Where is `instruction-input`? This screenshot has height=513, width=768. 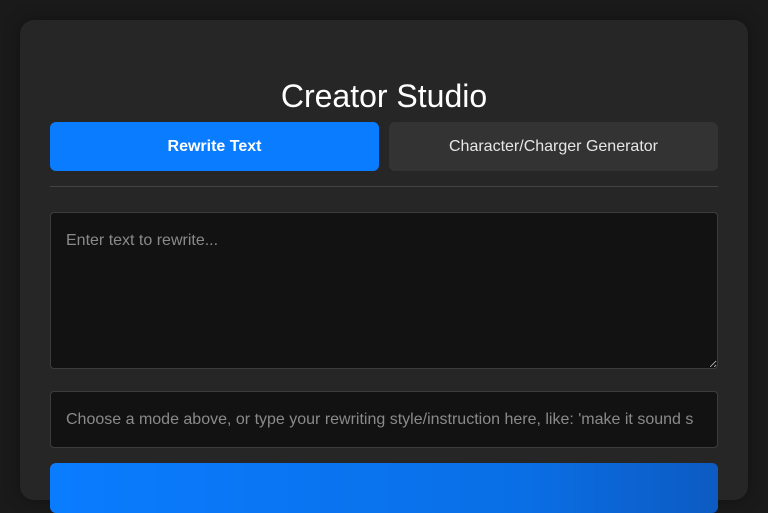 instruction-input is located at coordinates (384, 419).